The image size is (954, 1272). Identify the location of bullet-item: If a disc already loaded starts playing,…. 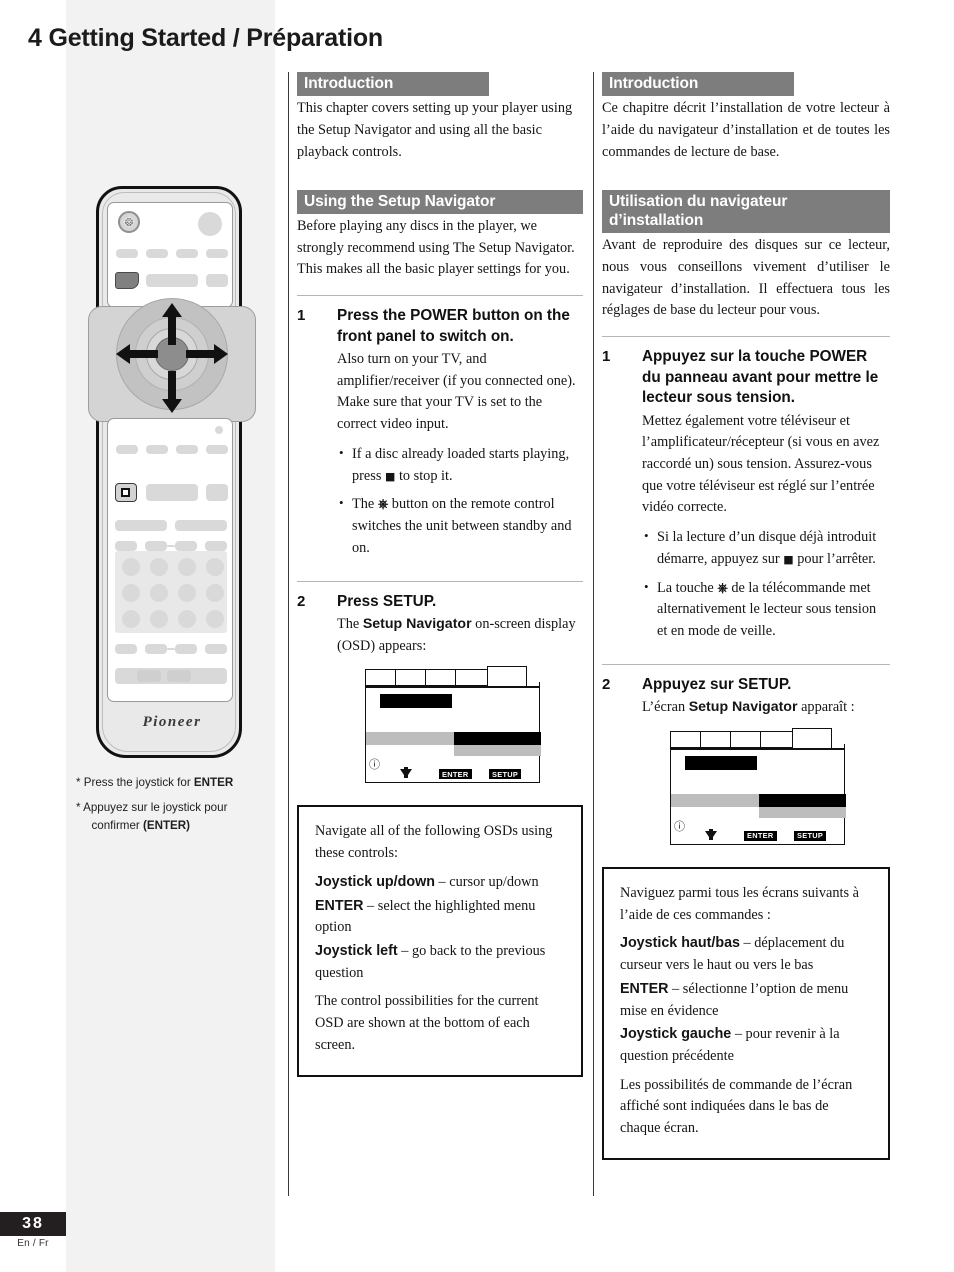
(460, 465).